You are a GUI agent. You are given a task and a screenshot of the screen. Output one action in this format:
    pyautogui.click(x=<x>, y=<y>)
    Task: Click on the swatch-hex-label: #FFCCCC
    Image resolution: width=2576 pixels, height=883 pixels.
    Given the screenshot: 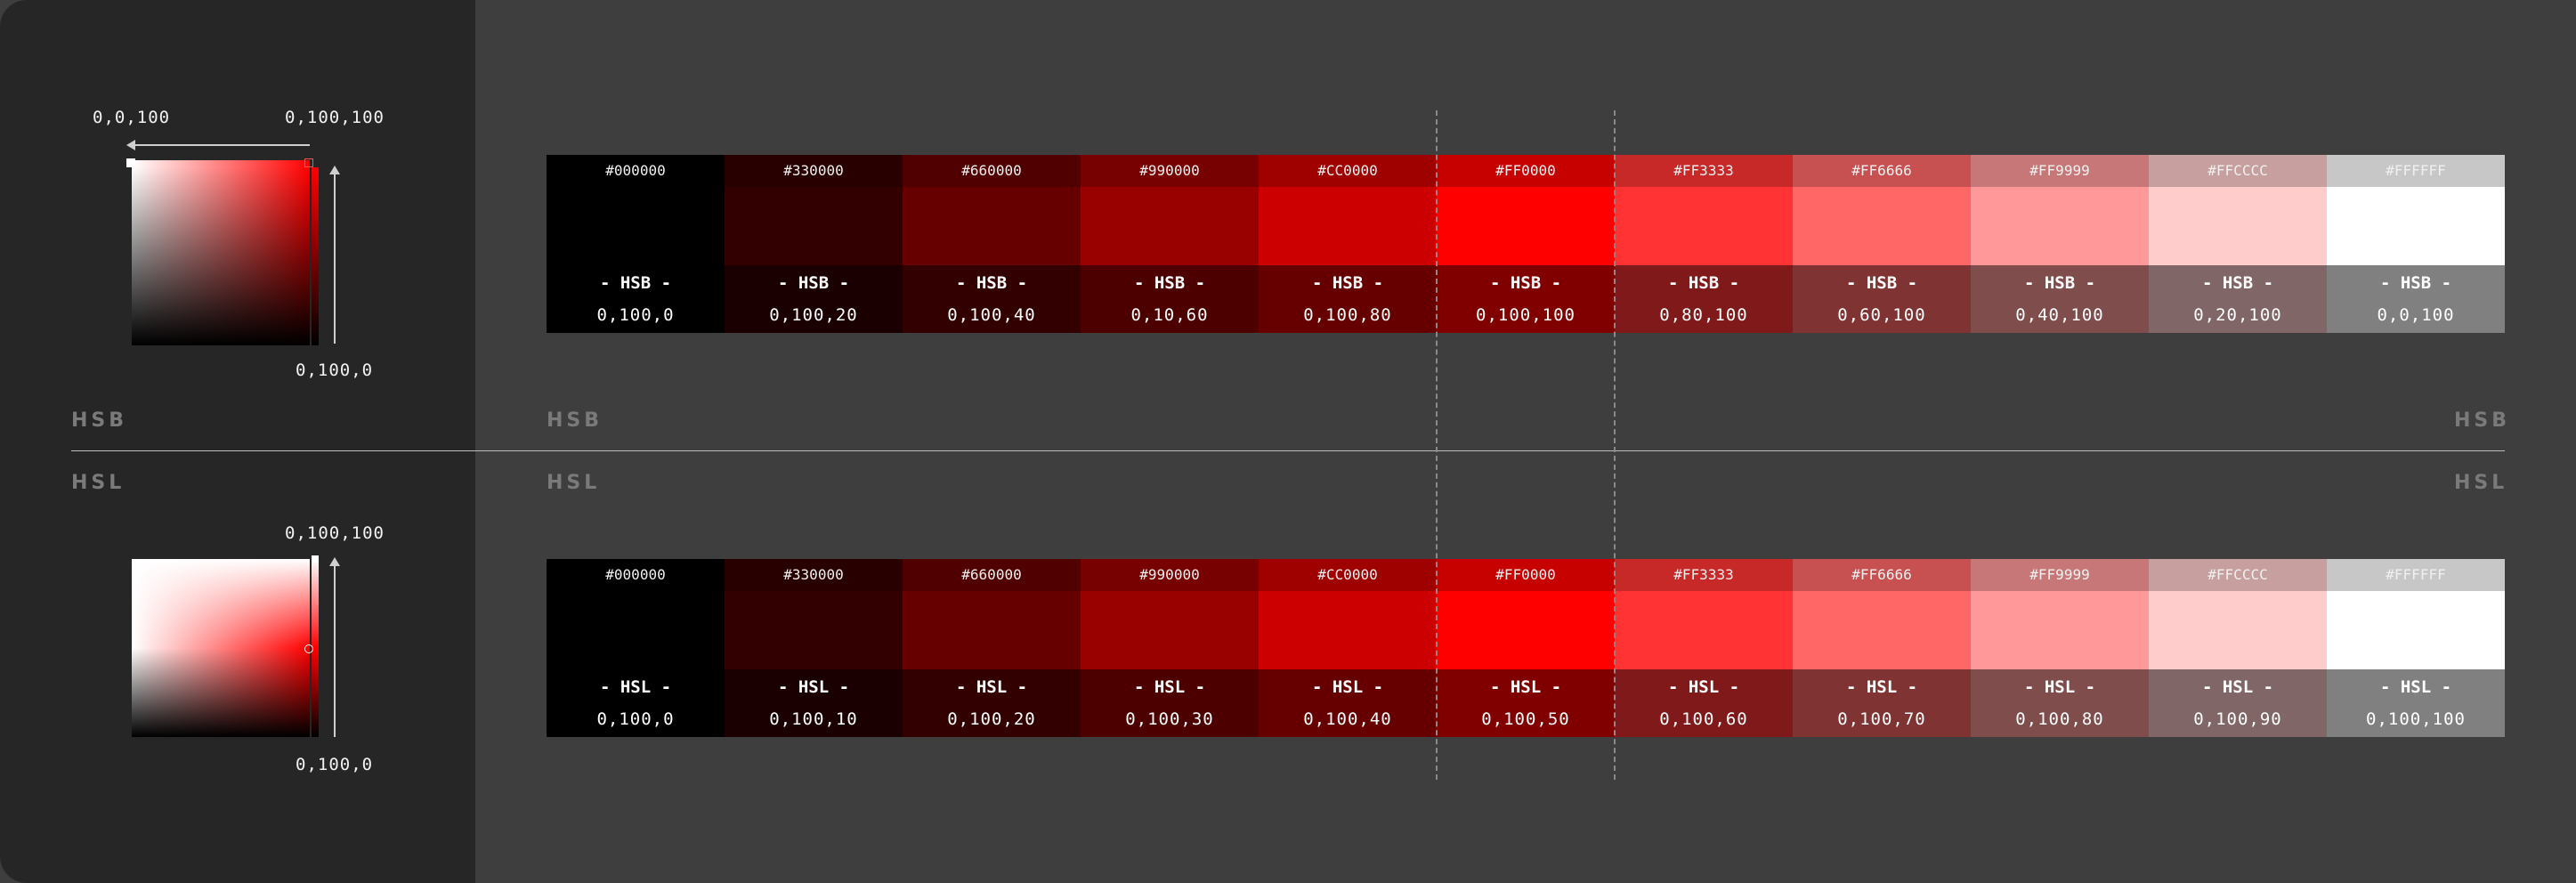 What is the action you would take?
    pyautogui.click(x=2238, y=575)
    